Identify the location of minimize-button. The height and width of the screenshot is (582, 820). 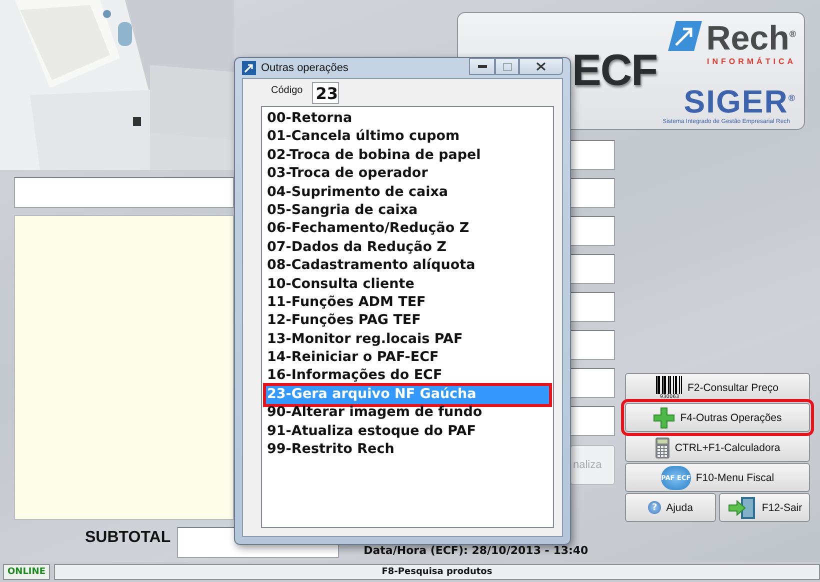
(482, 66).